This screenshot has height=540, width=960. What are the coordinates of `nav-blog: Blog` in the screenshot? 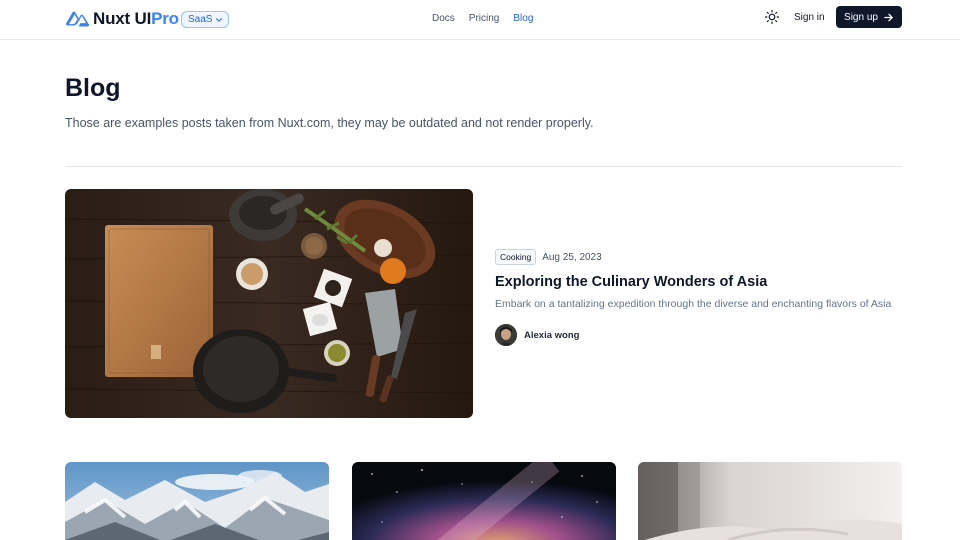 It's located at (523, 19).